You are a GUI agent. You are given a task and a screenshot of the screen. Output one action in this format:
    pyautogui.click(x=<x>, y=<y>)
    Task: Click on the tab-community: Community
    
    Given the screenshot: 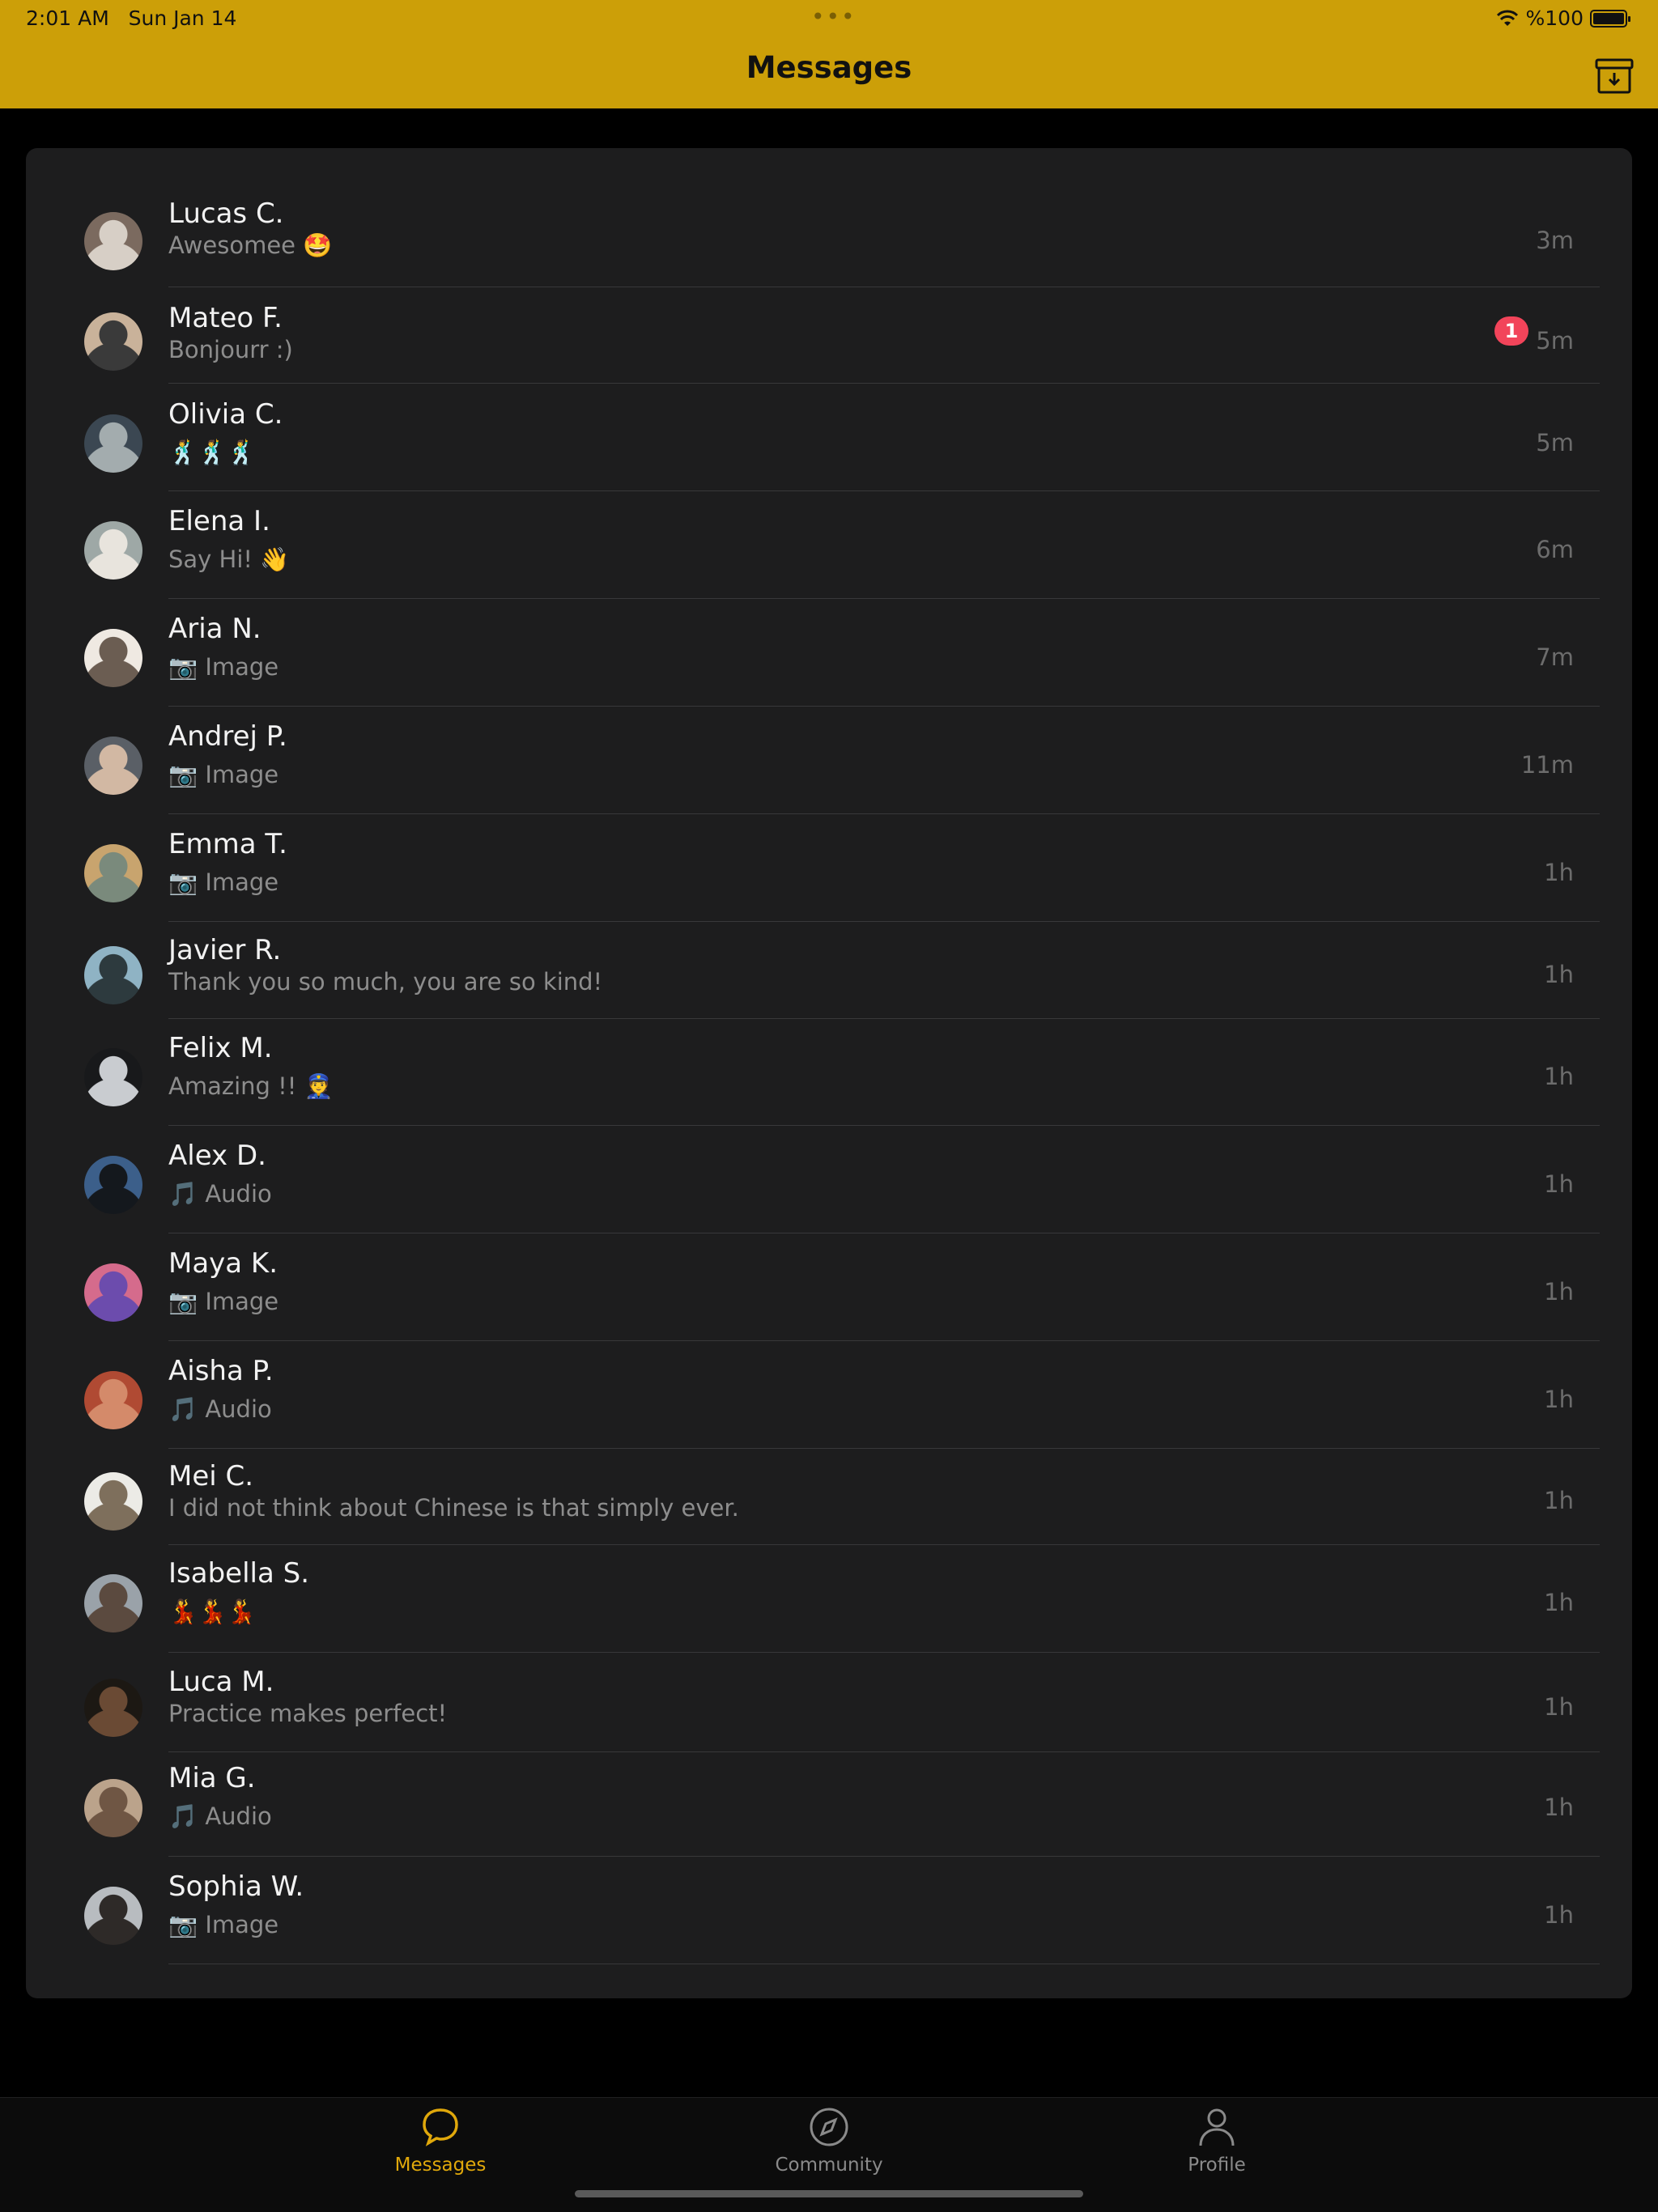 What is the action you would take?
    pyautogui.click(x=829, y=2142)
    